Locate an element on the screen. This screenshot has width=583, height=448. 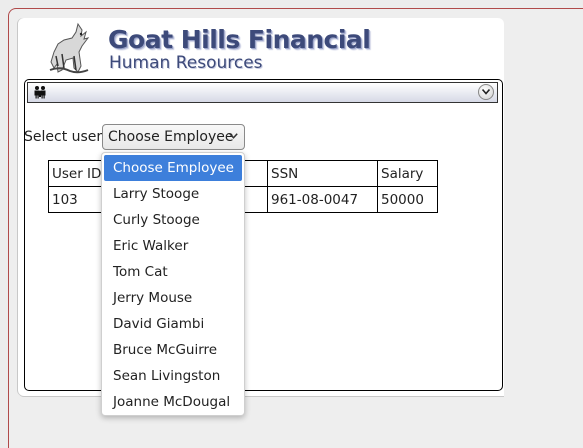
panel-titlebar is located at coordinates (262, 92).